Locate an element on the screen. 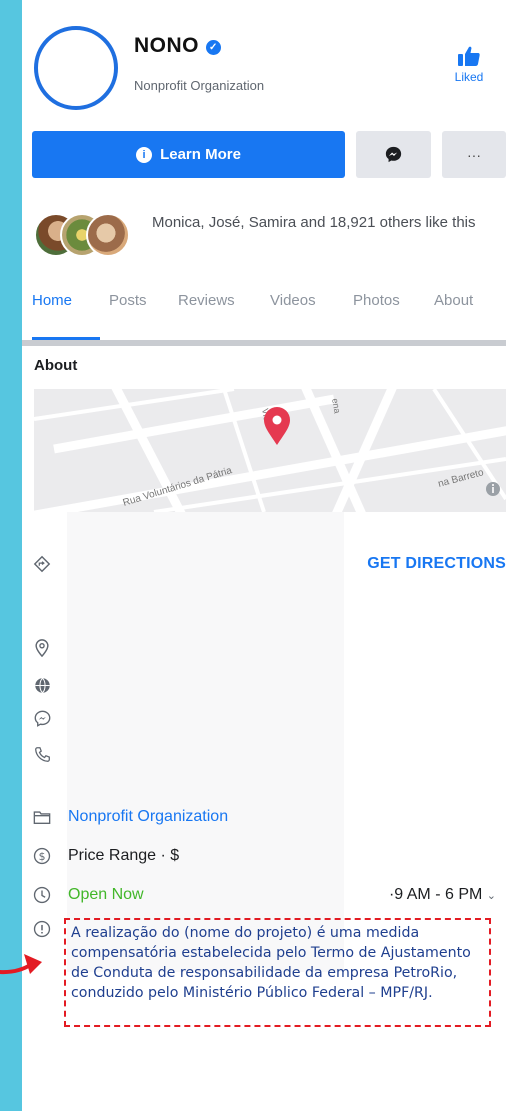  price-icon: $ is located at coordinates (42, 856).